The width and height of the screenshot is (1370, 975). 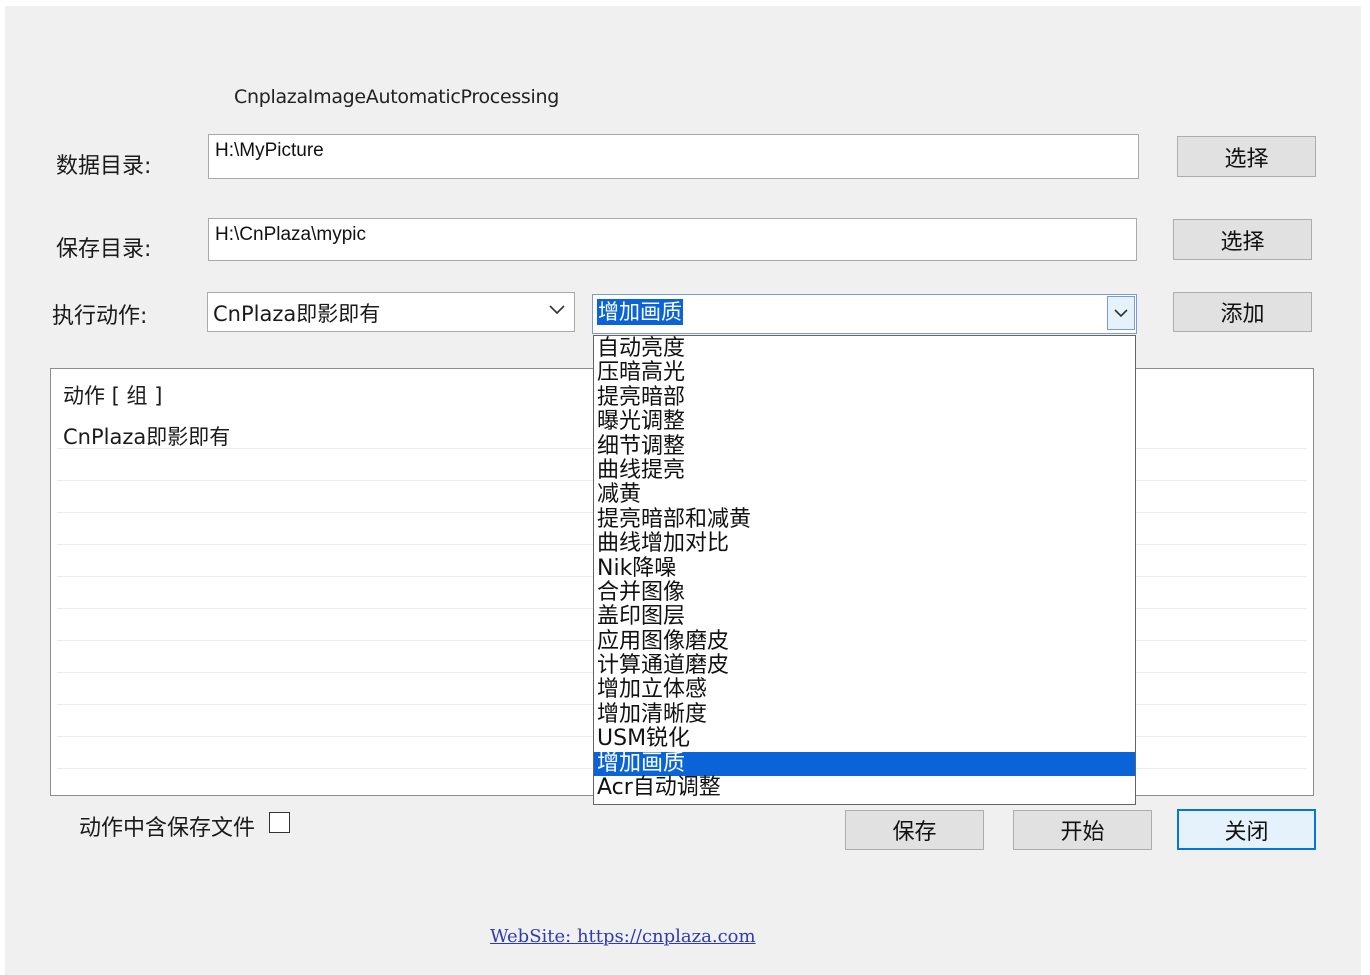 What do you see at coordinates (864, 592) in the screenshot?
I see `dropdown-option: 合并图像` at bounding box center [864, 592].